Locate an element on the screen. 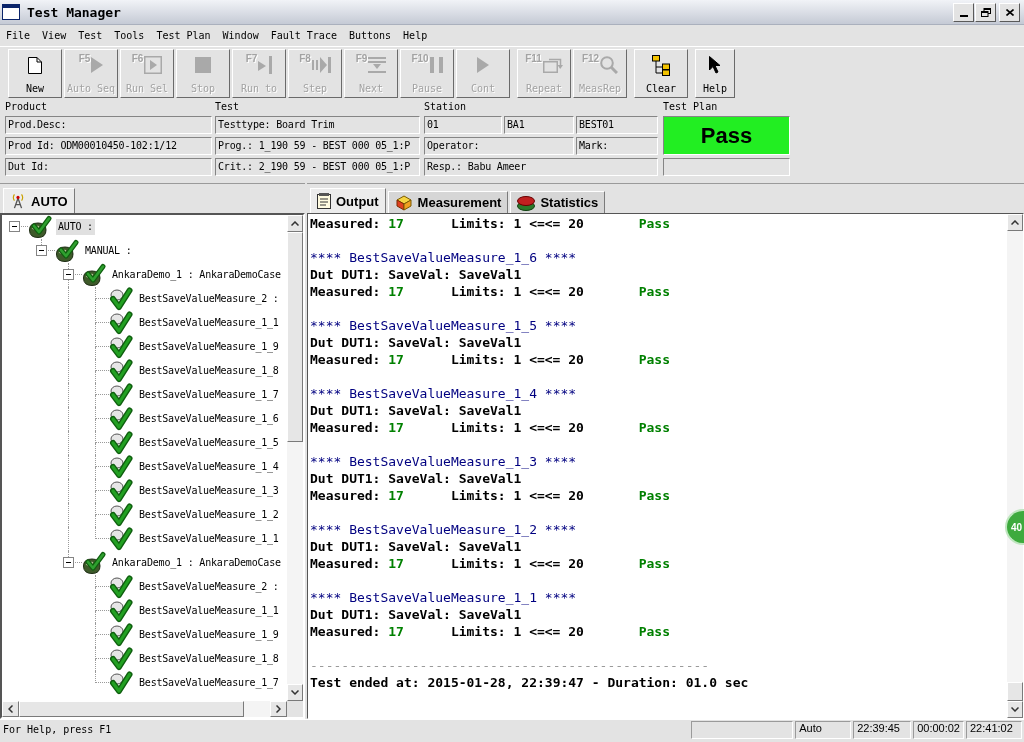 This screenshot has width=1024, height=742. tab: Output is located at coordinates (348, 200).